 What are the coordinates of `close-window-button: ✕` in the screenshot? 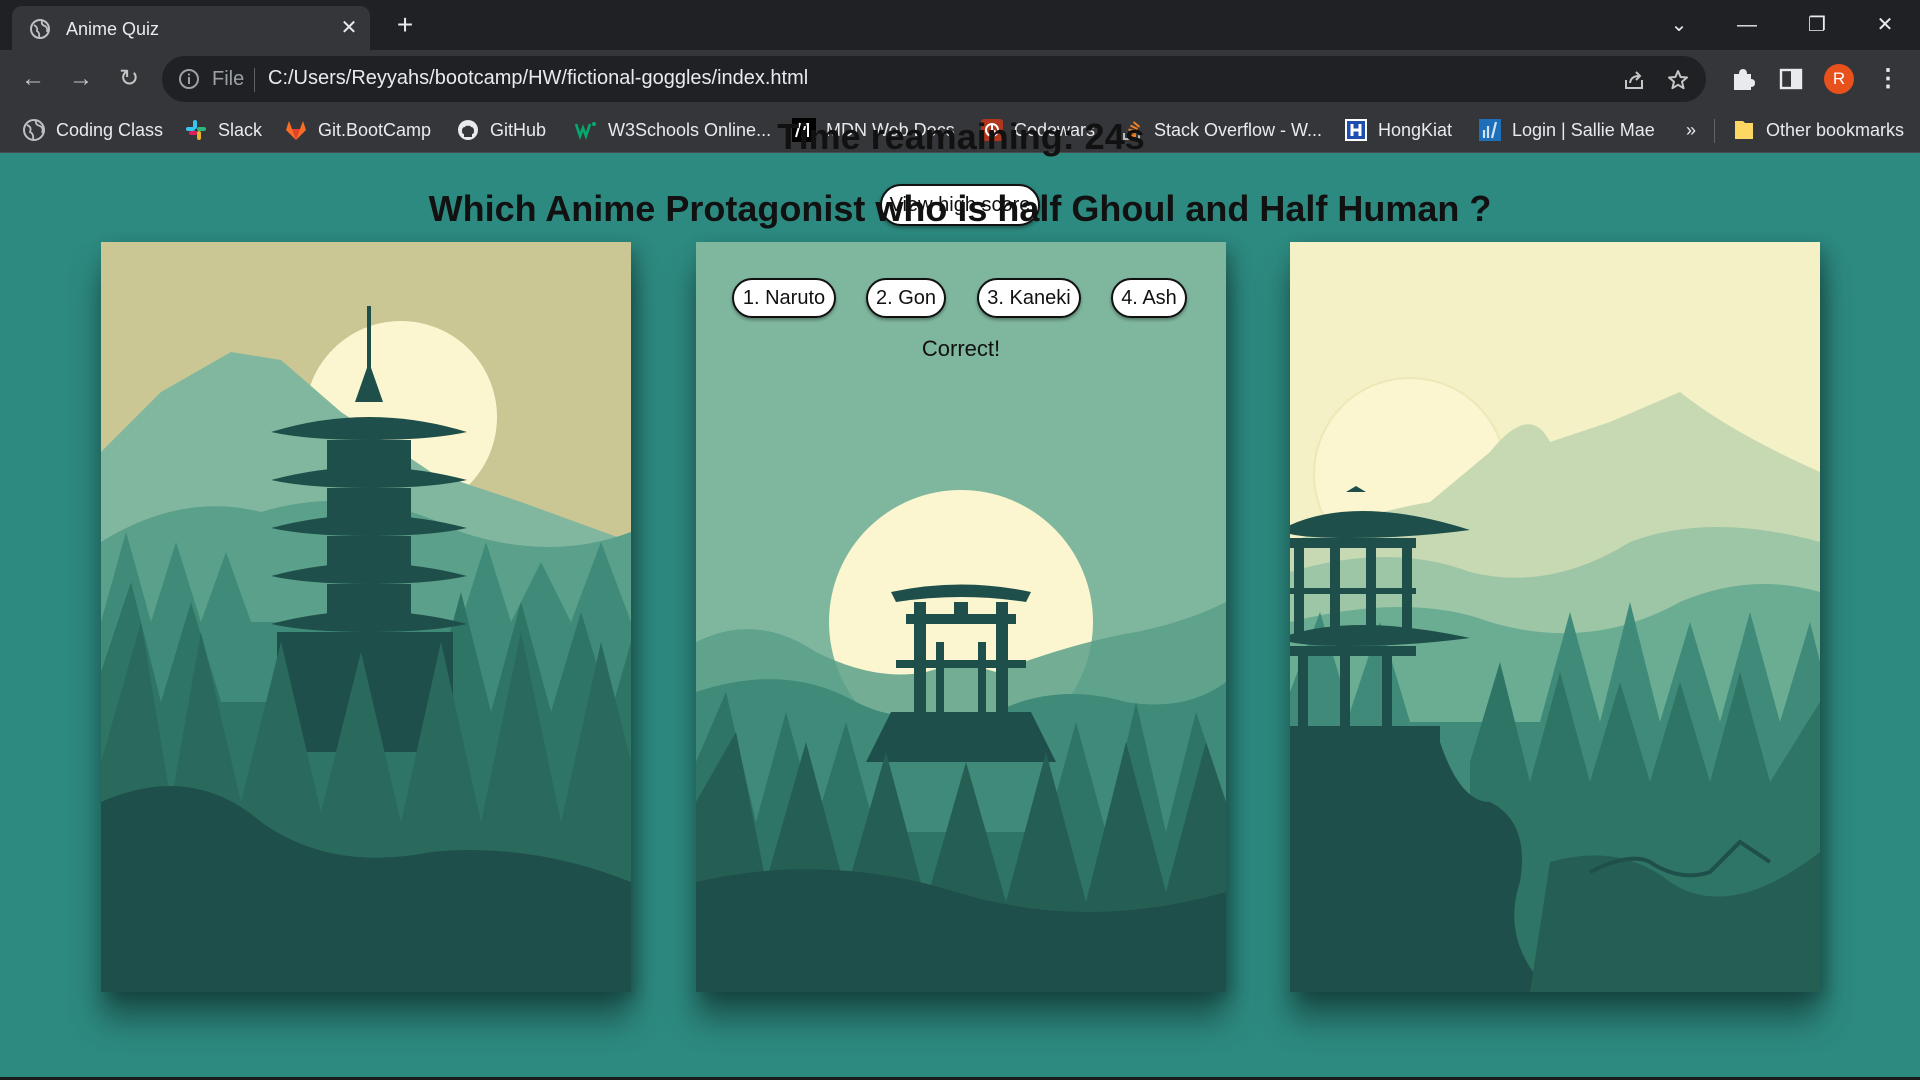 It's located at (1885, 25).